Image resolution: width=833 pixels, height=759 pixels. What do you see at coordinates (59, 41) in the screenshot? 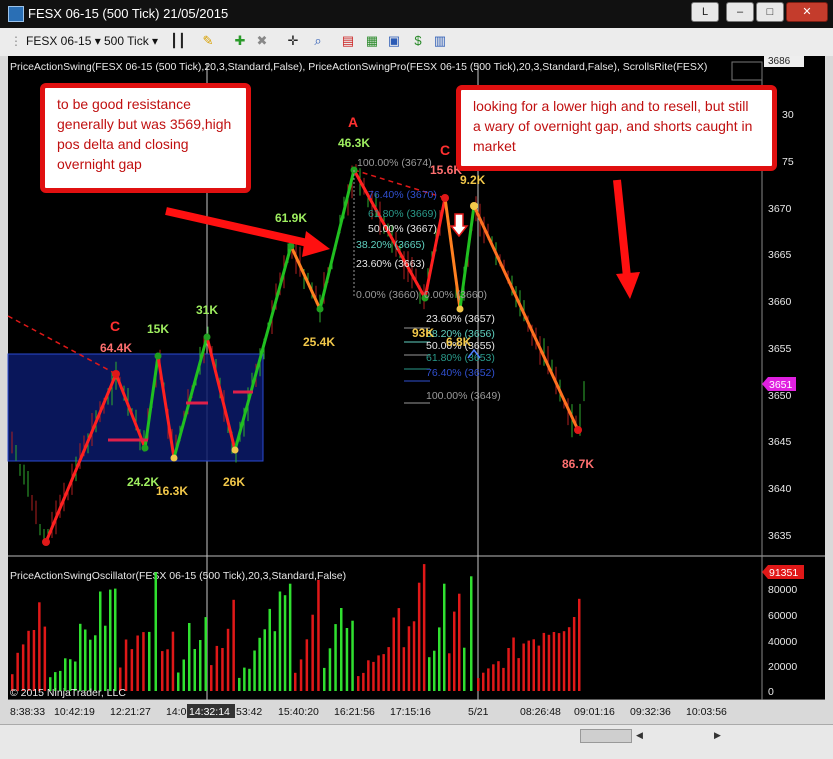
I see `instrument-label: FESX 06-15` at bounding box center [59, 41].